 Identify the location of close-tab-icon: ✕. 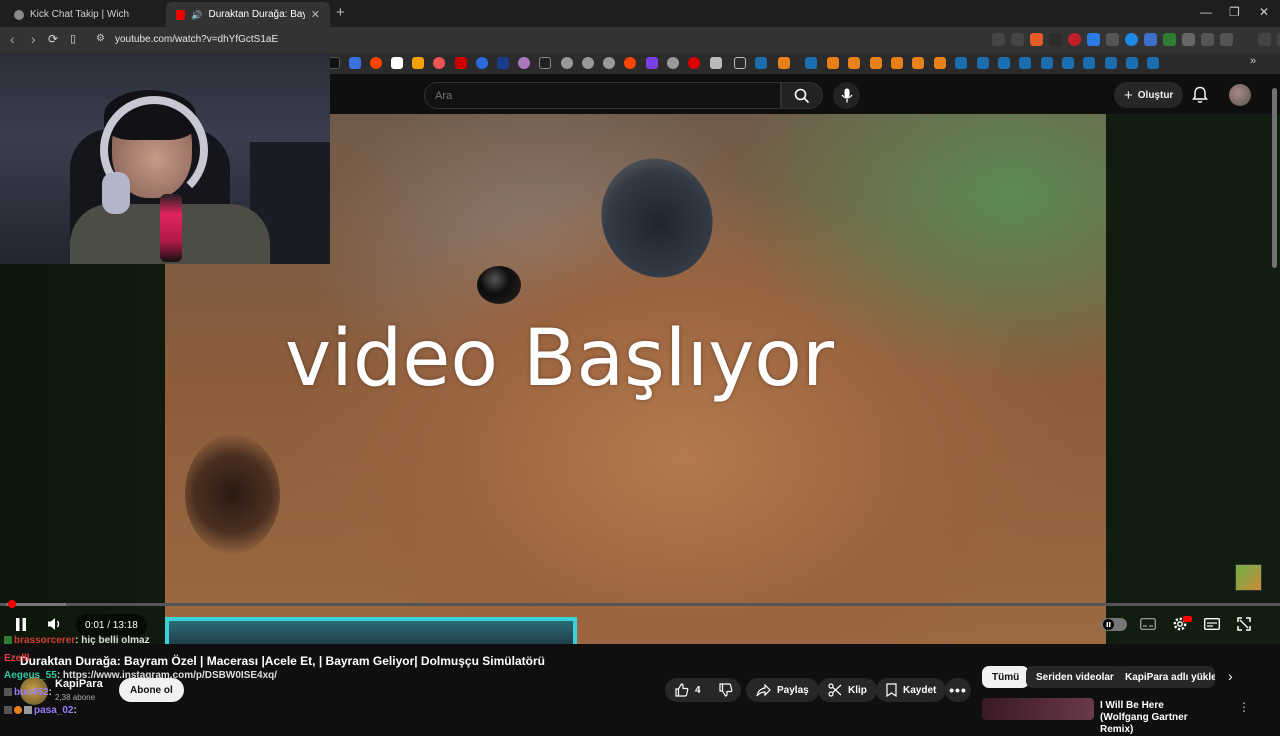
(315, 15).